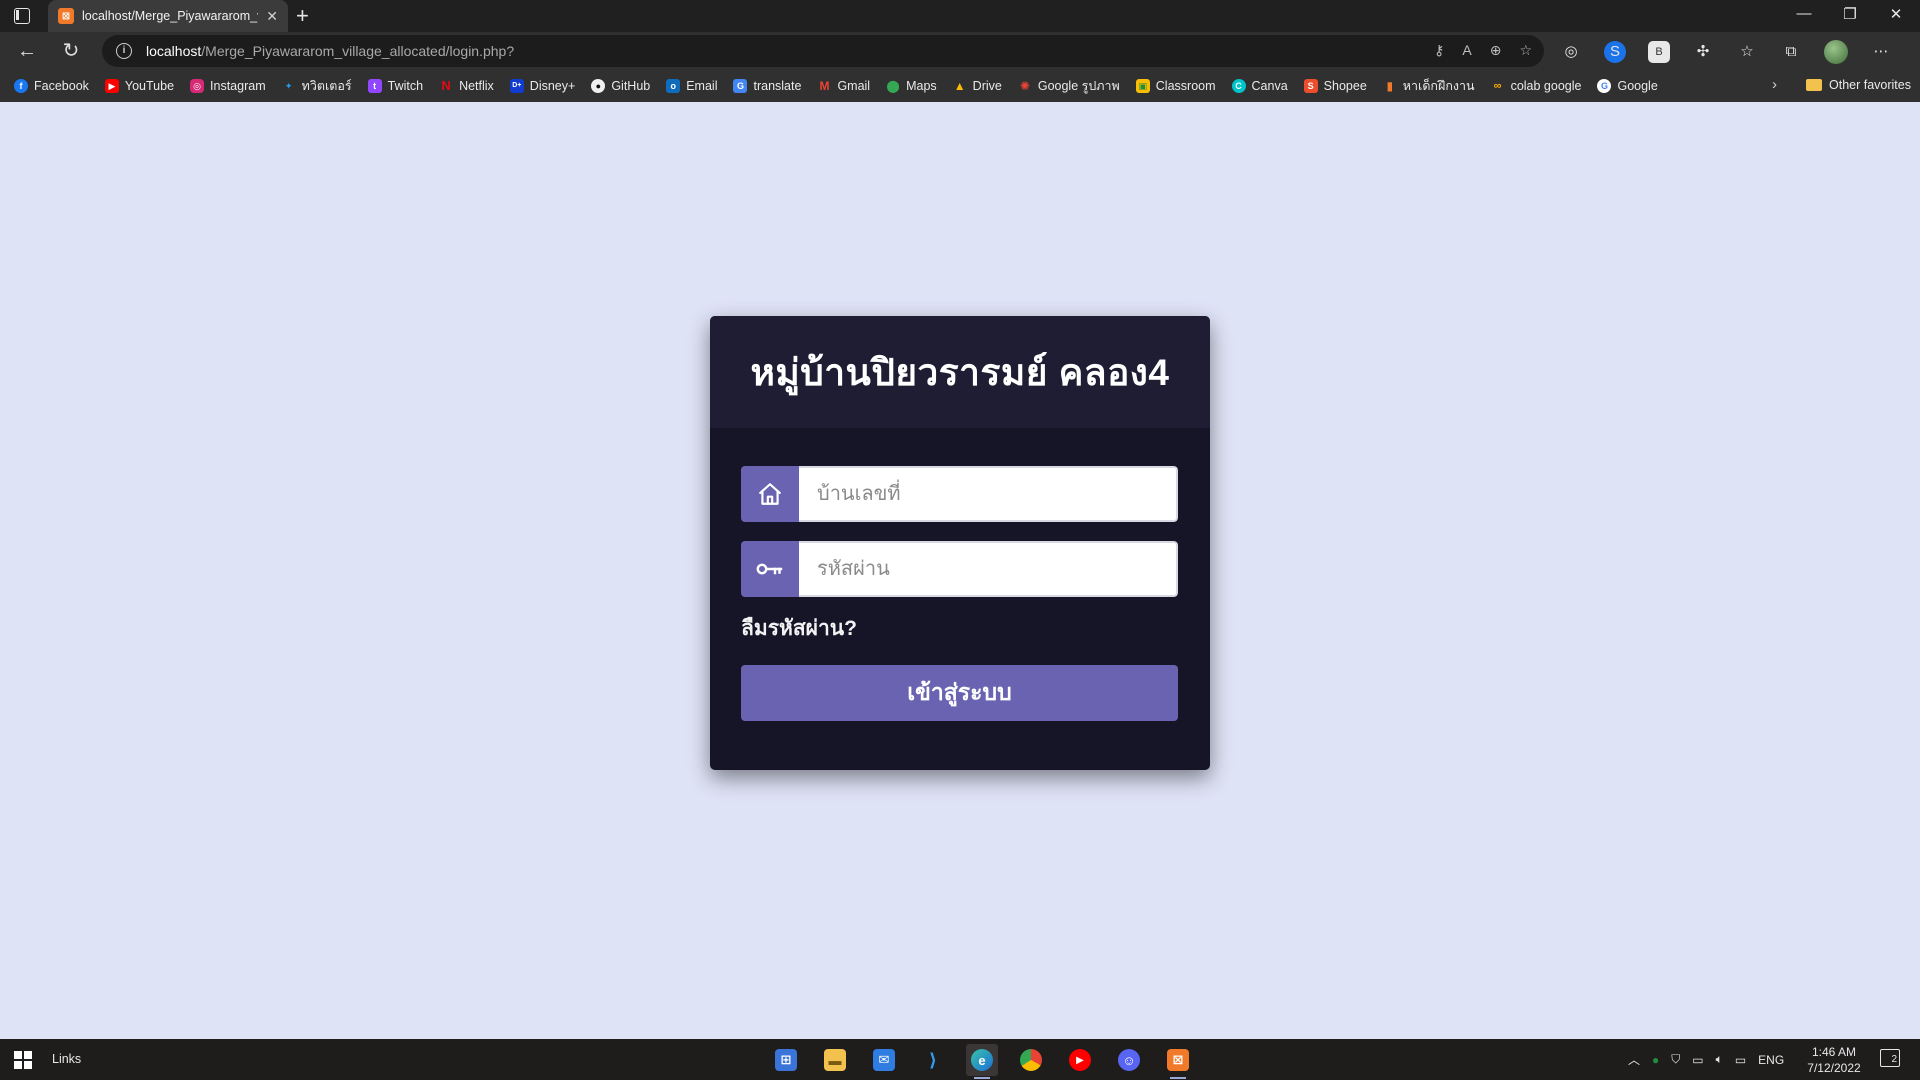 This screenshot has height=1080, width=1920. Describe the element at coordinates (1659, 52) in the screenshot. I see `extension-box-icon: B` at that location.